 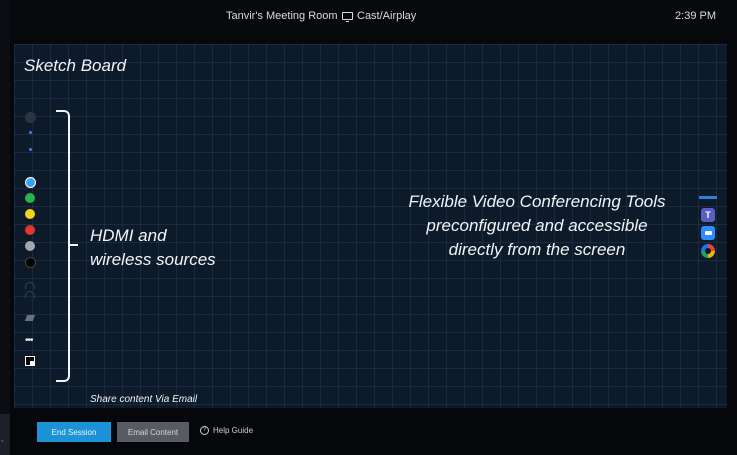 I want to click on help-guide-link: ? Help Guide, so click(x=226, y=430).